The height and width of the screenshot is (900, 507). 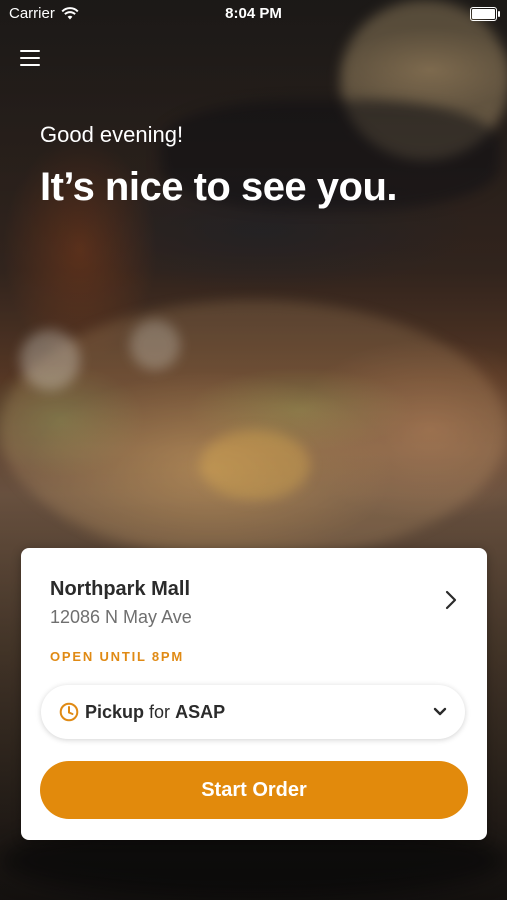 What do you see at coordinates (485, 14) in the screenshot?
I see `battery-icon` at bounding box center [485, 14].